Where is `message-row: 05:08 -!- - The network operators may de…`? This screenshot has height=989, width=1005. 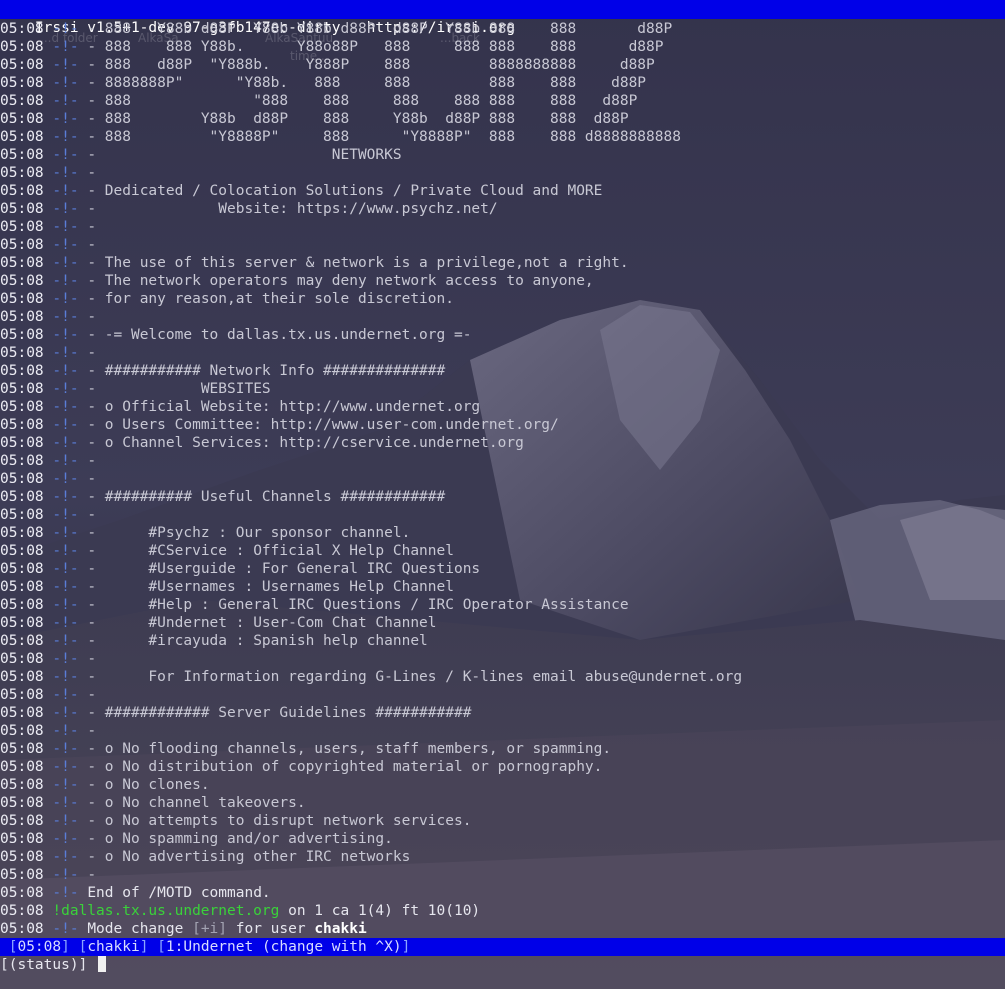 message-row: 05:08 -!- - The network operators may de… is located at coordinates (502, 281).